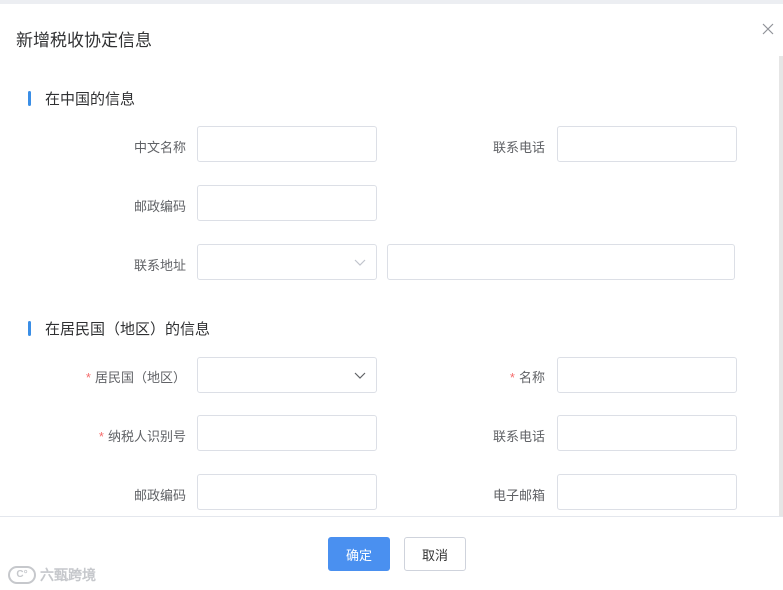  I want to click on china-phone-label: 联系电话, so click(518, 147).